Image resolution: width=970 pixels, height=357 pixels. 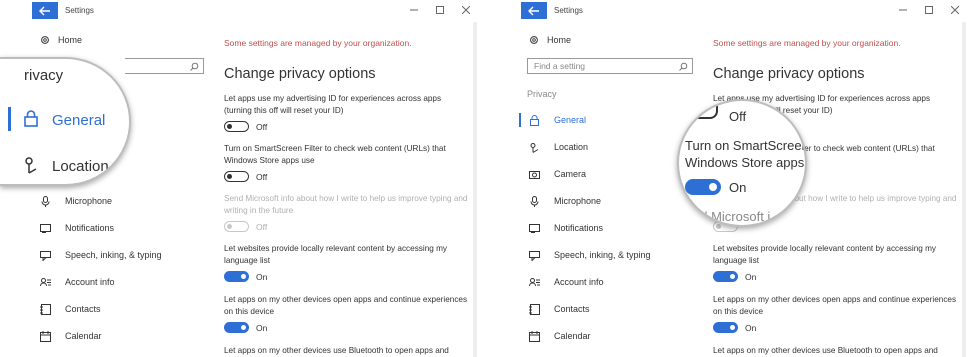 I want to click on search-icon, so click(x=194, y=66).